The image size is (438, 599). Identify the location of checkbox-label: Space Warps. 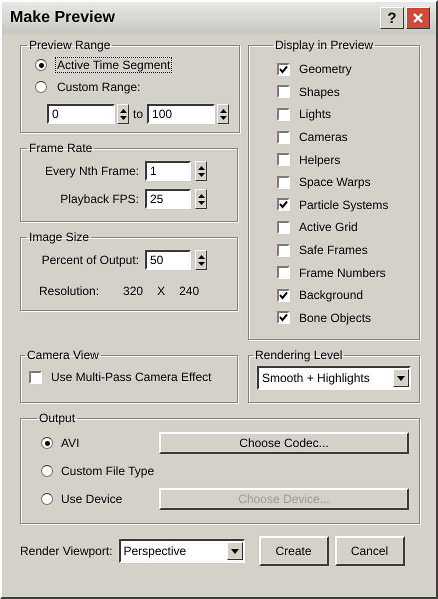
(335, 182).